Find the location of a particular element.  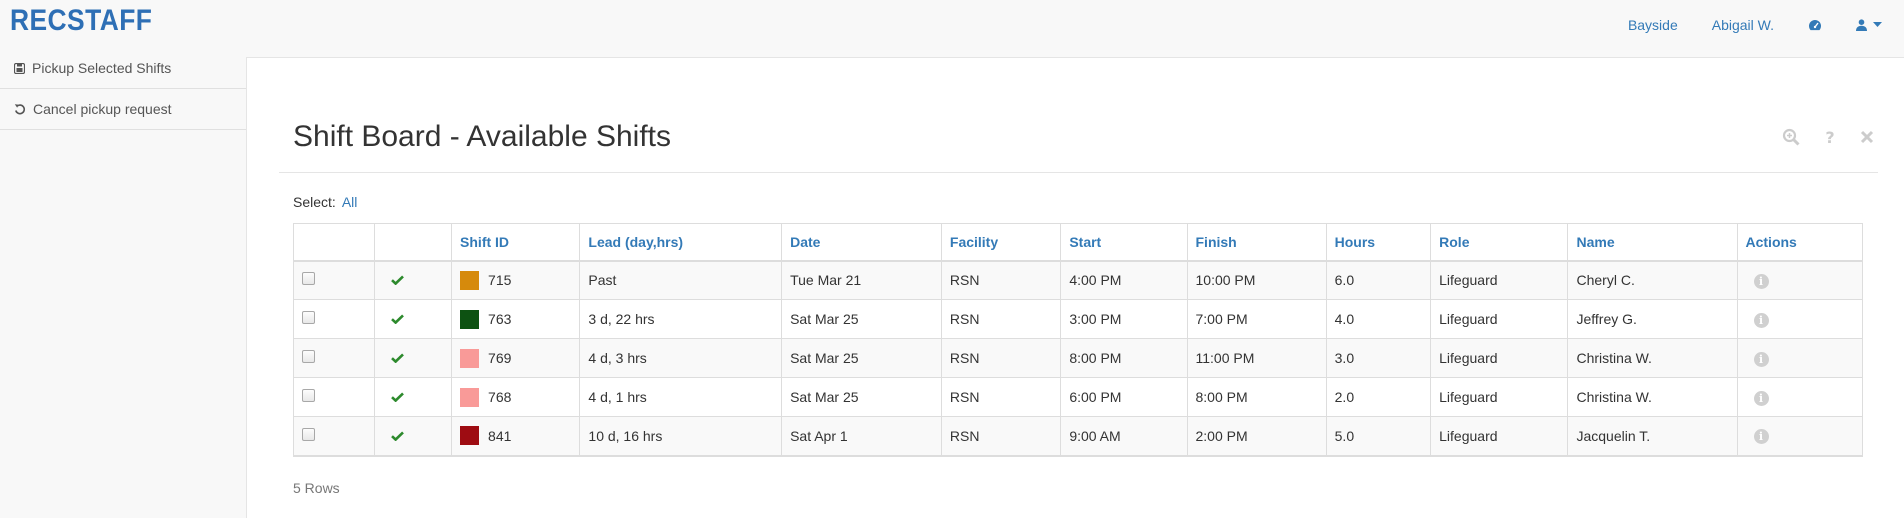

dashboard-icon is located at coordinates (1815, 25).